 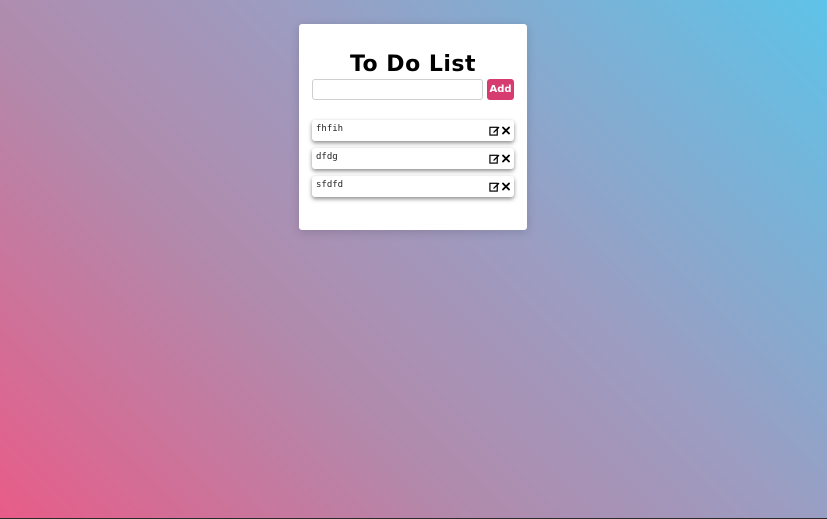 I want to click on page-title: To Do List, so click(x=413, y=64).